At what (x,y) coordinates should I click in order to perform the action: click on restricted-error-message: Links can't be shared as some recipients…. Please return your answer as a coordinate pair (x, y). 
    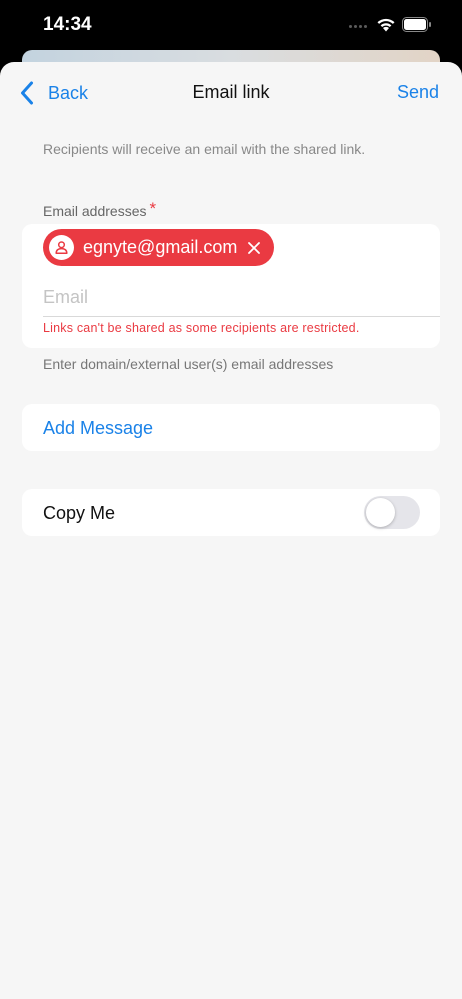
    Looking at the image, I should click on (201, 328).